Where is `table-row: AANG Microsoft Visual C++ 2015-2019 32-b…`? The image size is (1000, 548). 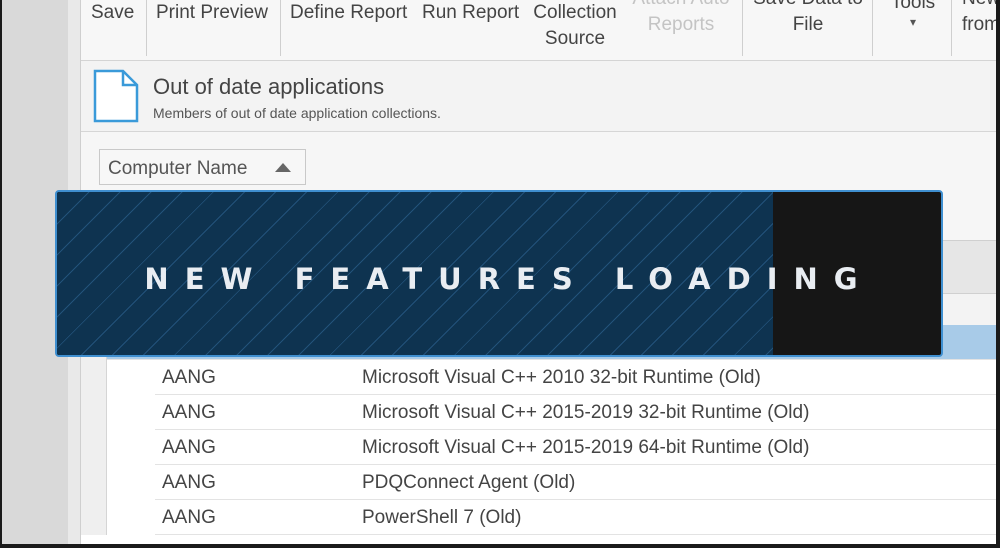 table-row: AANG Microsoft Visual C++ 2015-2019 32-b… is located at coordinates (538, 412).